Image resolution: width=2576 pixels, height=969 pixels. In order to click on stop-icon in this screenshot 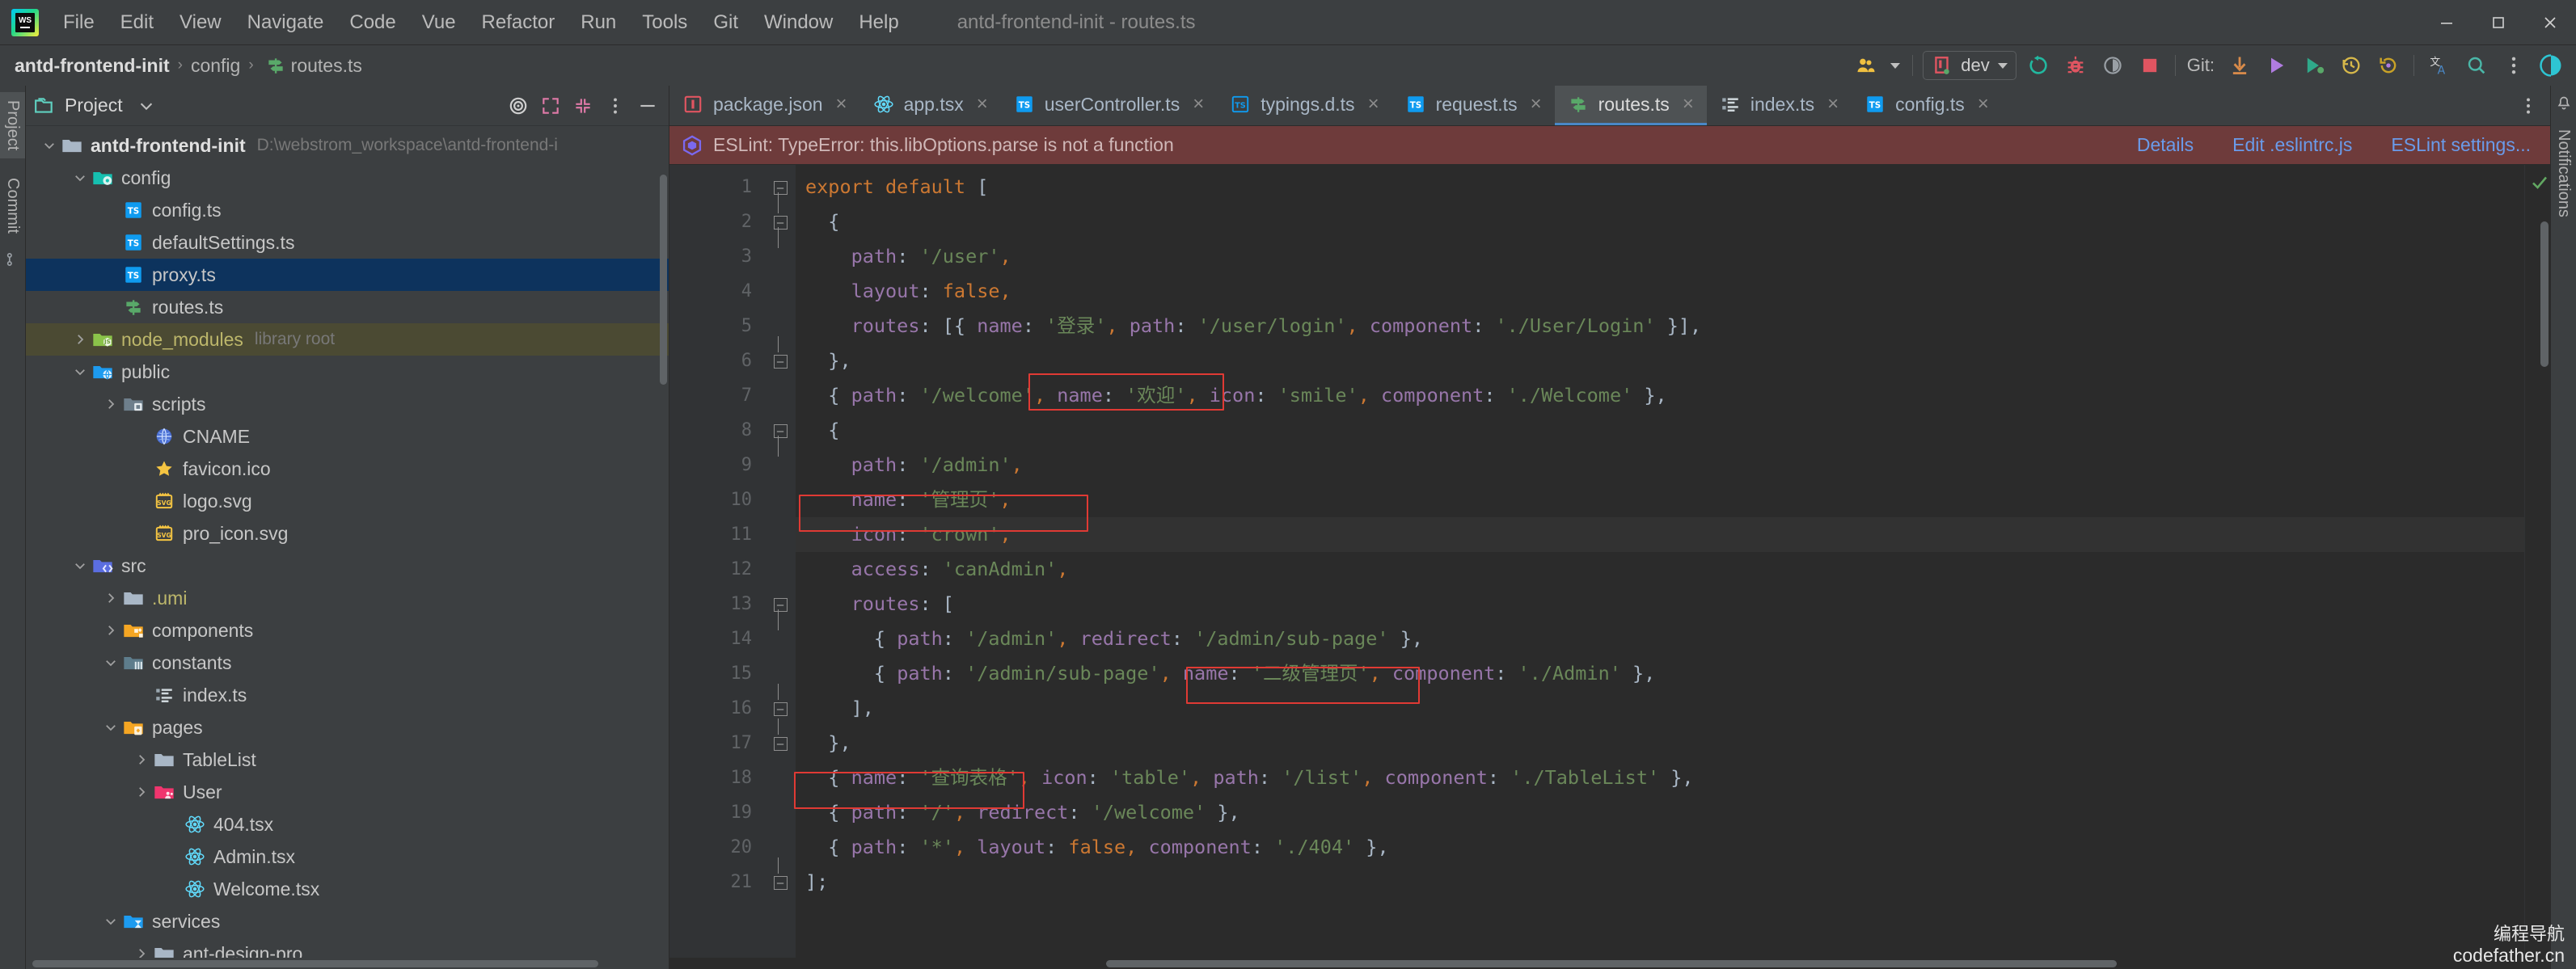, I will do `click(2150, 65)`.